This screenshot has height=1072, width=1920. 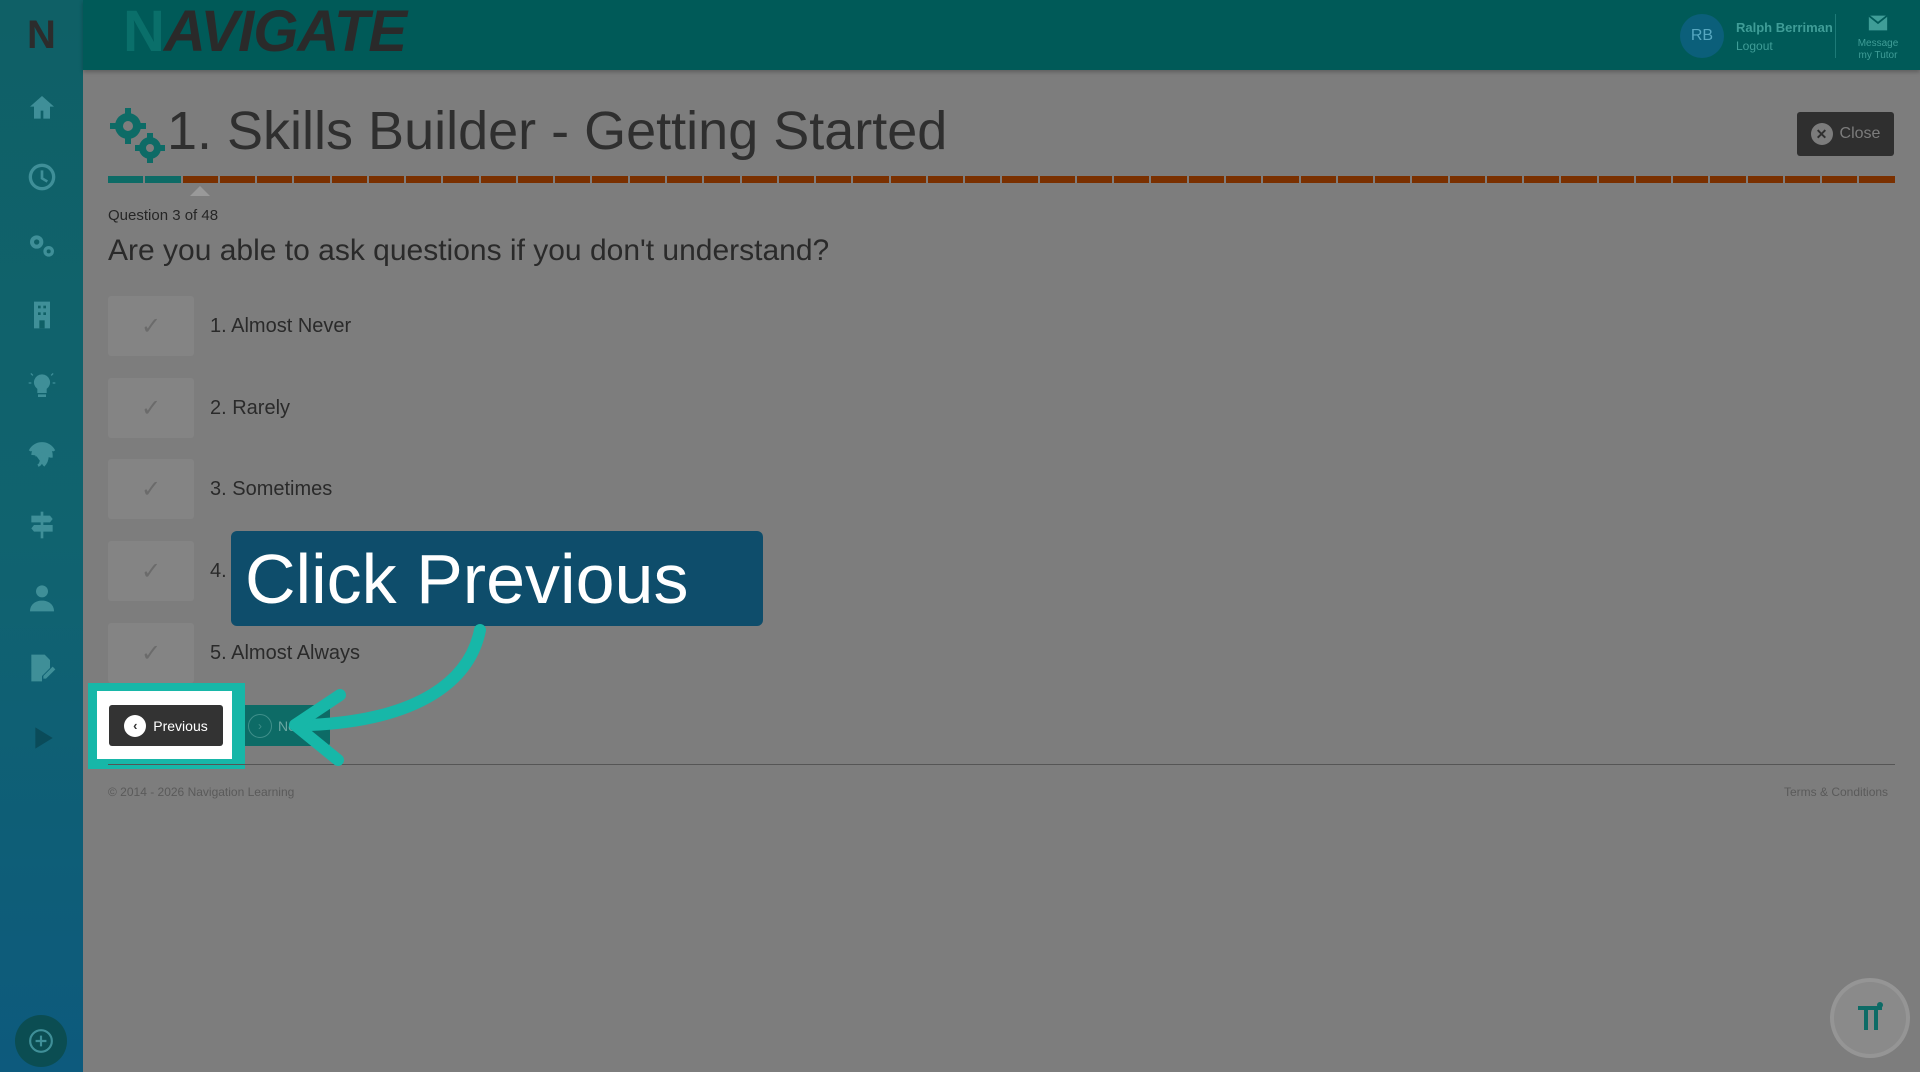 I want to click on sidebar-logo: N, so click(x=41, y=35).